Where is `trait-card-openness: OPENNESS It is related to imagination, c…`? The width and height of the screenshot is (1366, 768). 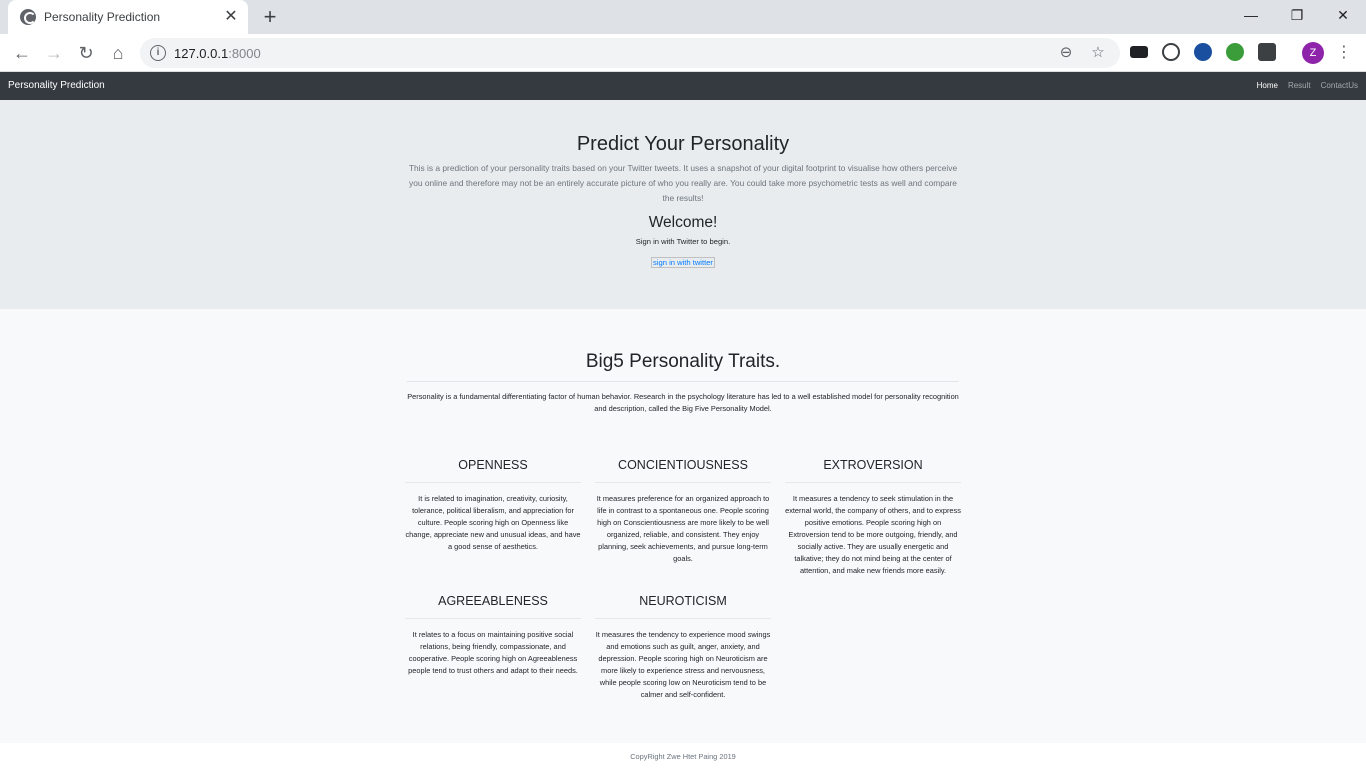
trait-card-openness: OPENNESS It is related to imagination, c… is located at coordinates (493, 505).